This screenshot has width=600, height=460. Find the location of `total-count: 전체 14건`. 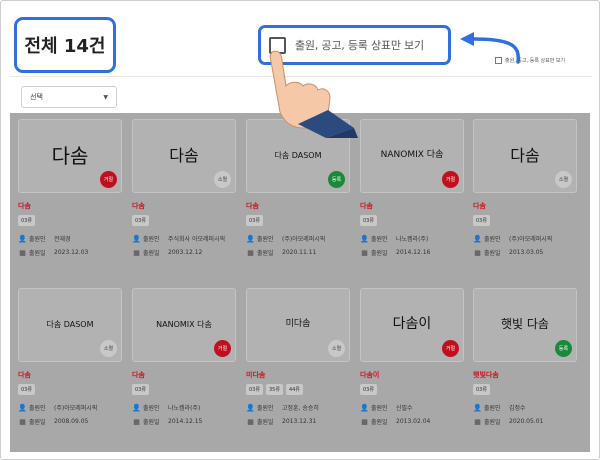

total-count: 전체 14건 is located at coordinates (65, 45).